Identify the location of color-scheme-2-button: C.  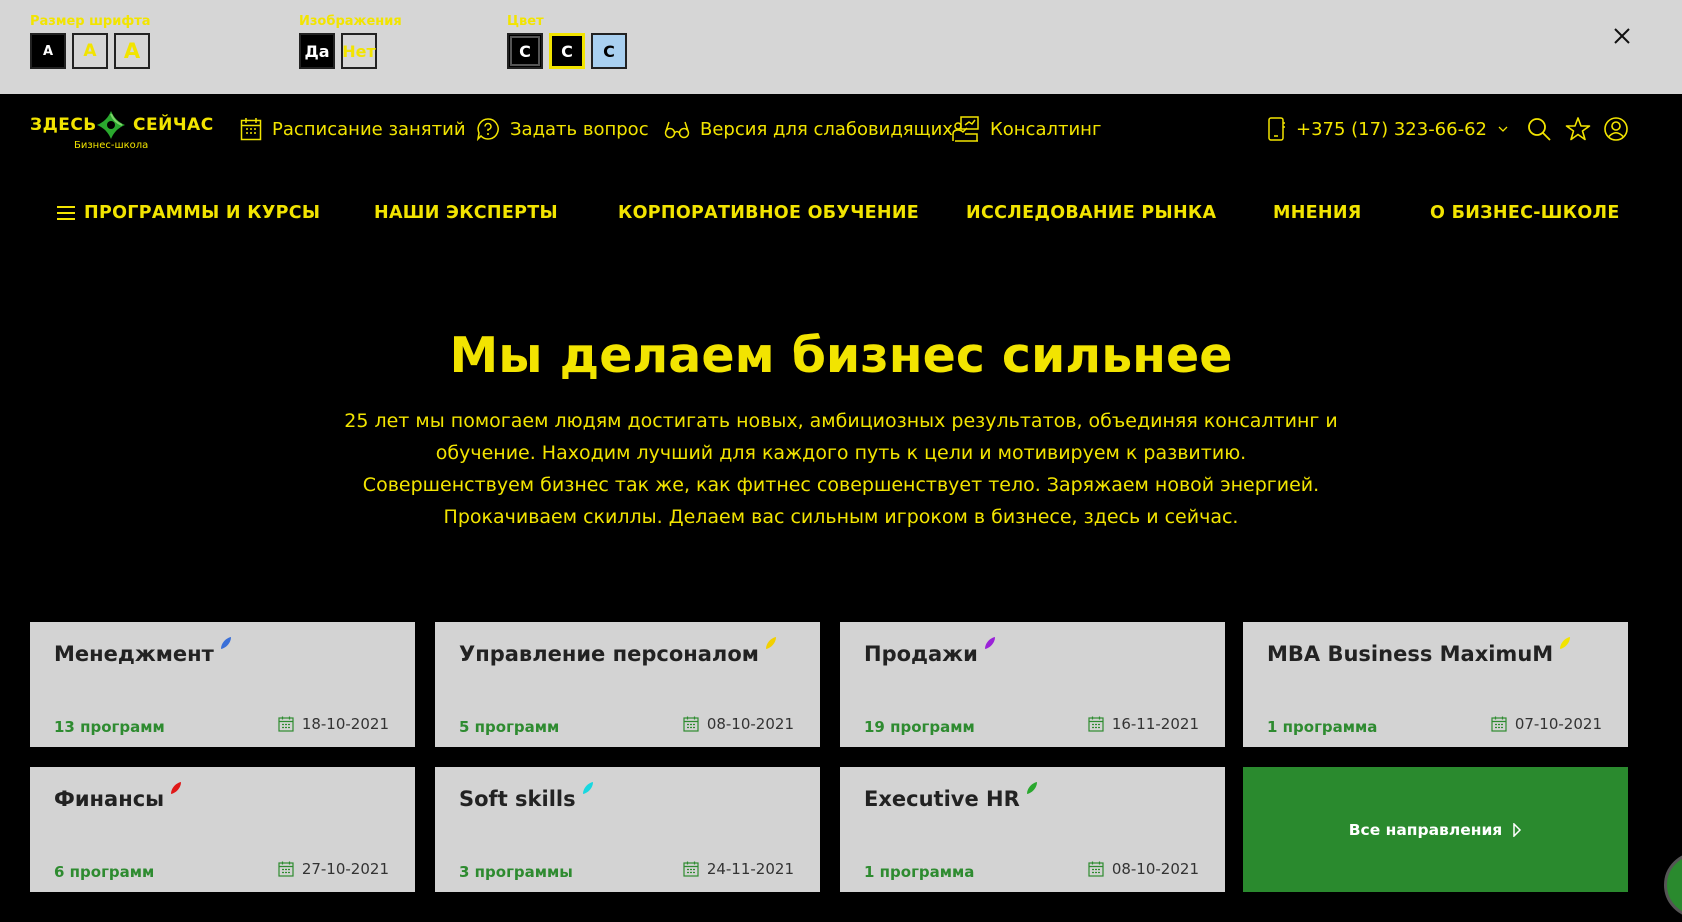
(567, 51).